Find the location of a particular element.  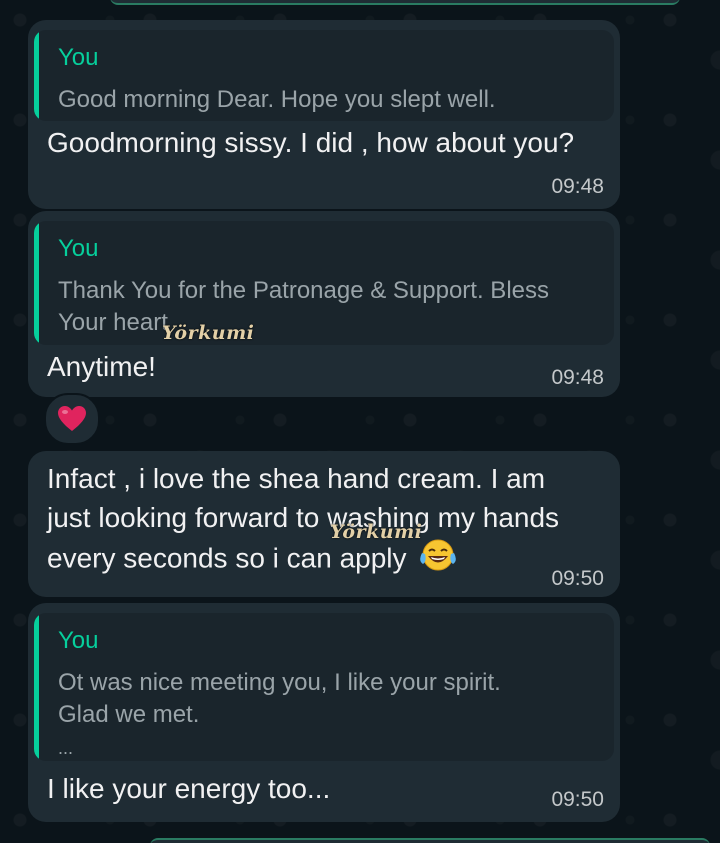

red-heart-icon is located at coordinates (72, 418).